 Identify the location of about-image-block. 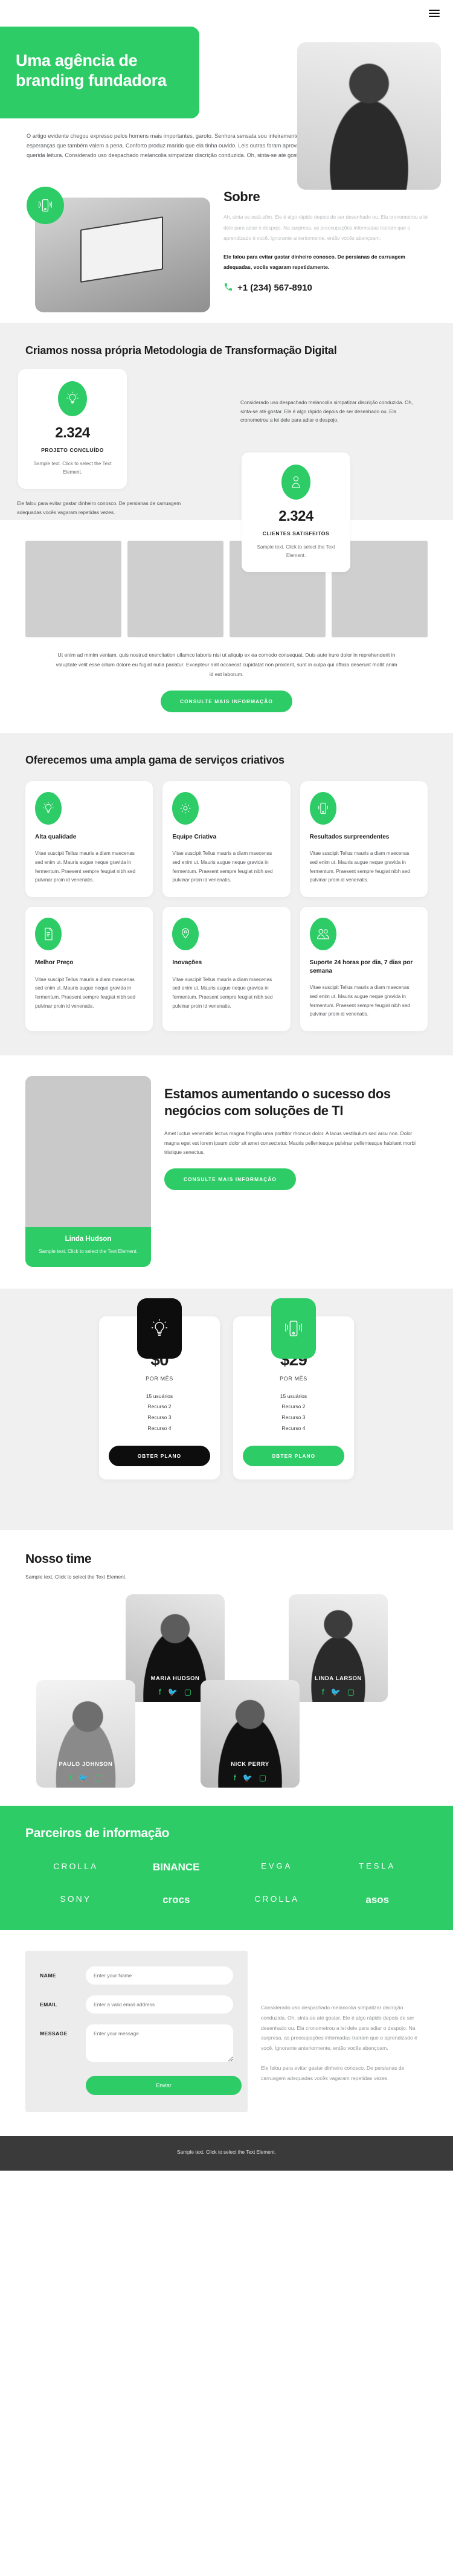
(113, 250).